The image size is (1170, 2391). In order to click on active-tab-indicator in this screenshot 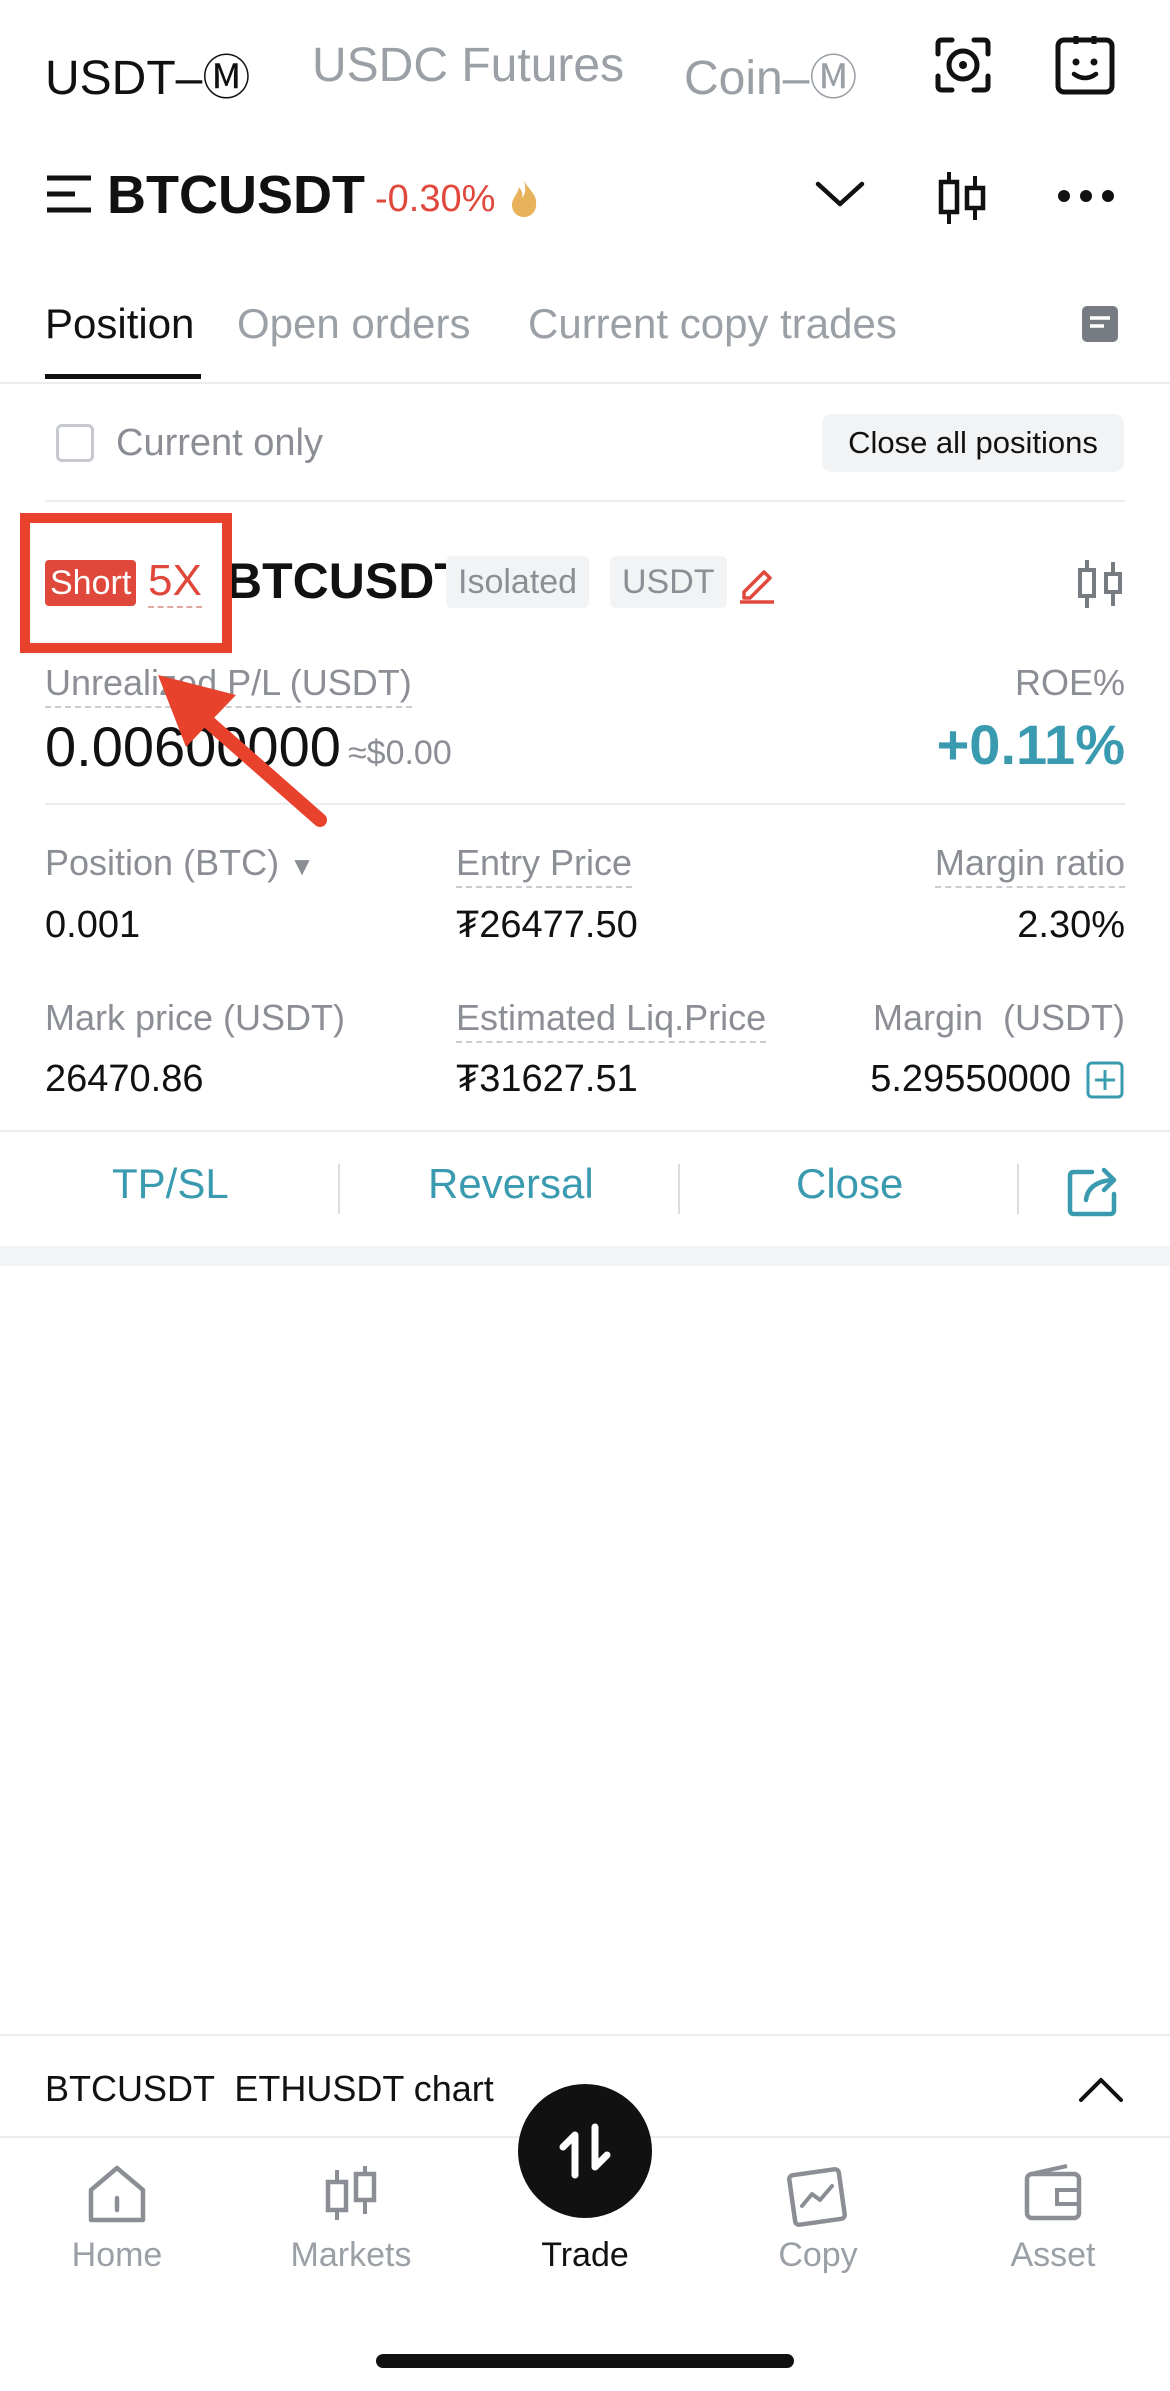, I will do `click(123, 376)`.